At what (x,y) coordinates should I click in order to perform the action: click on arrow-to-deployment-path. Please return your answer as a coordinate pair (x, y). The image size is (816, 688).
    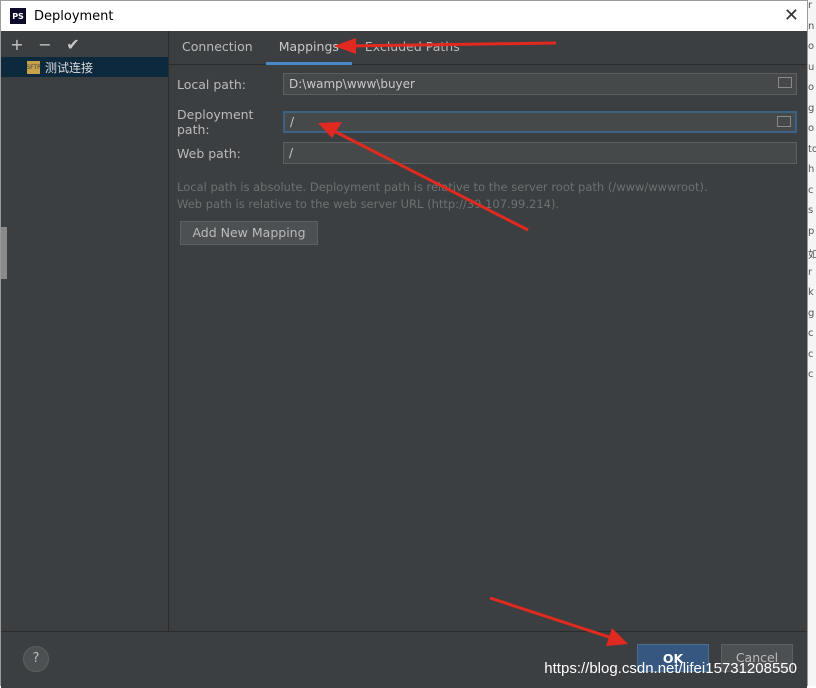
    Looking at the image, I should click on (423, 177).